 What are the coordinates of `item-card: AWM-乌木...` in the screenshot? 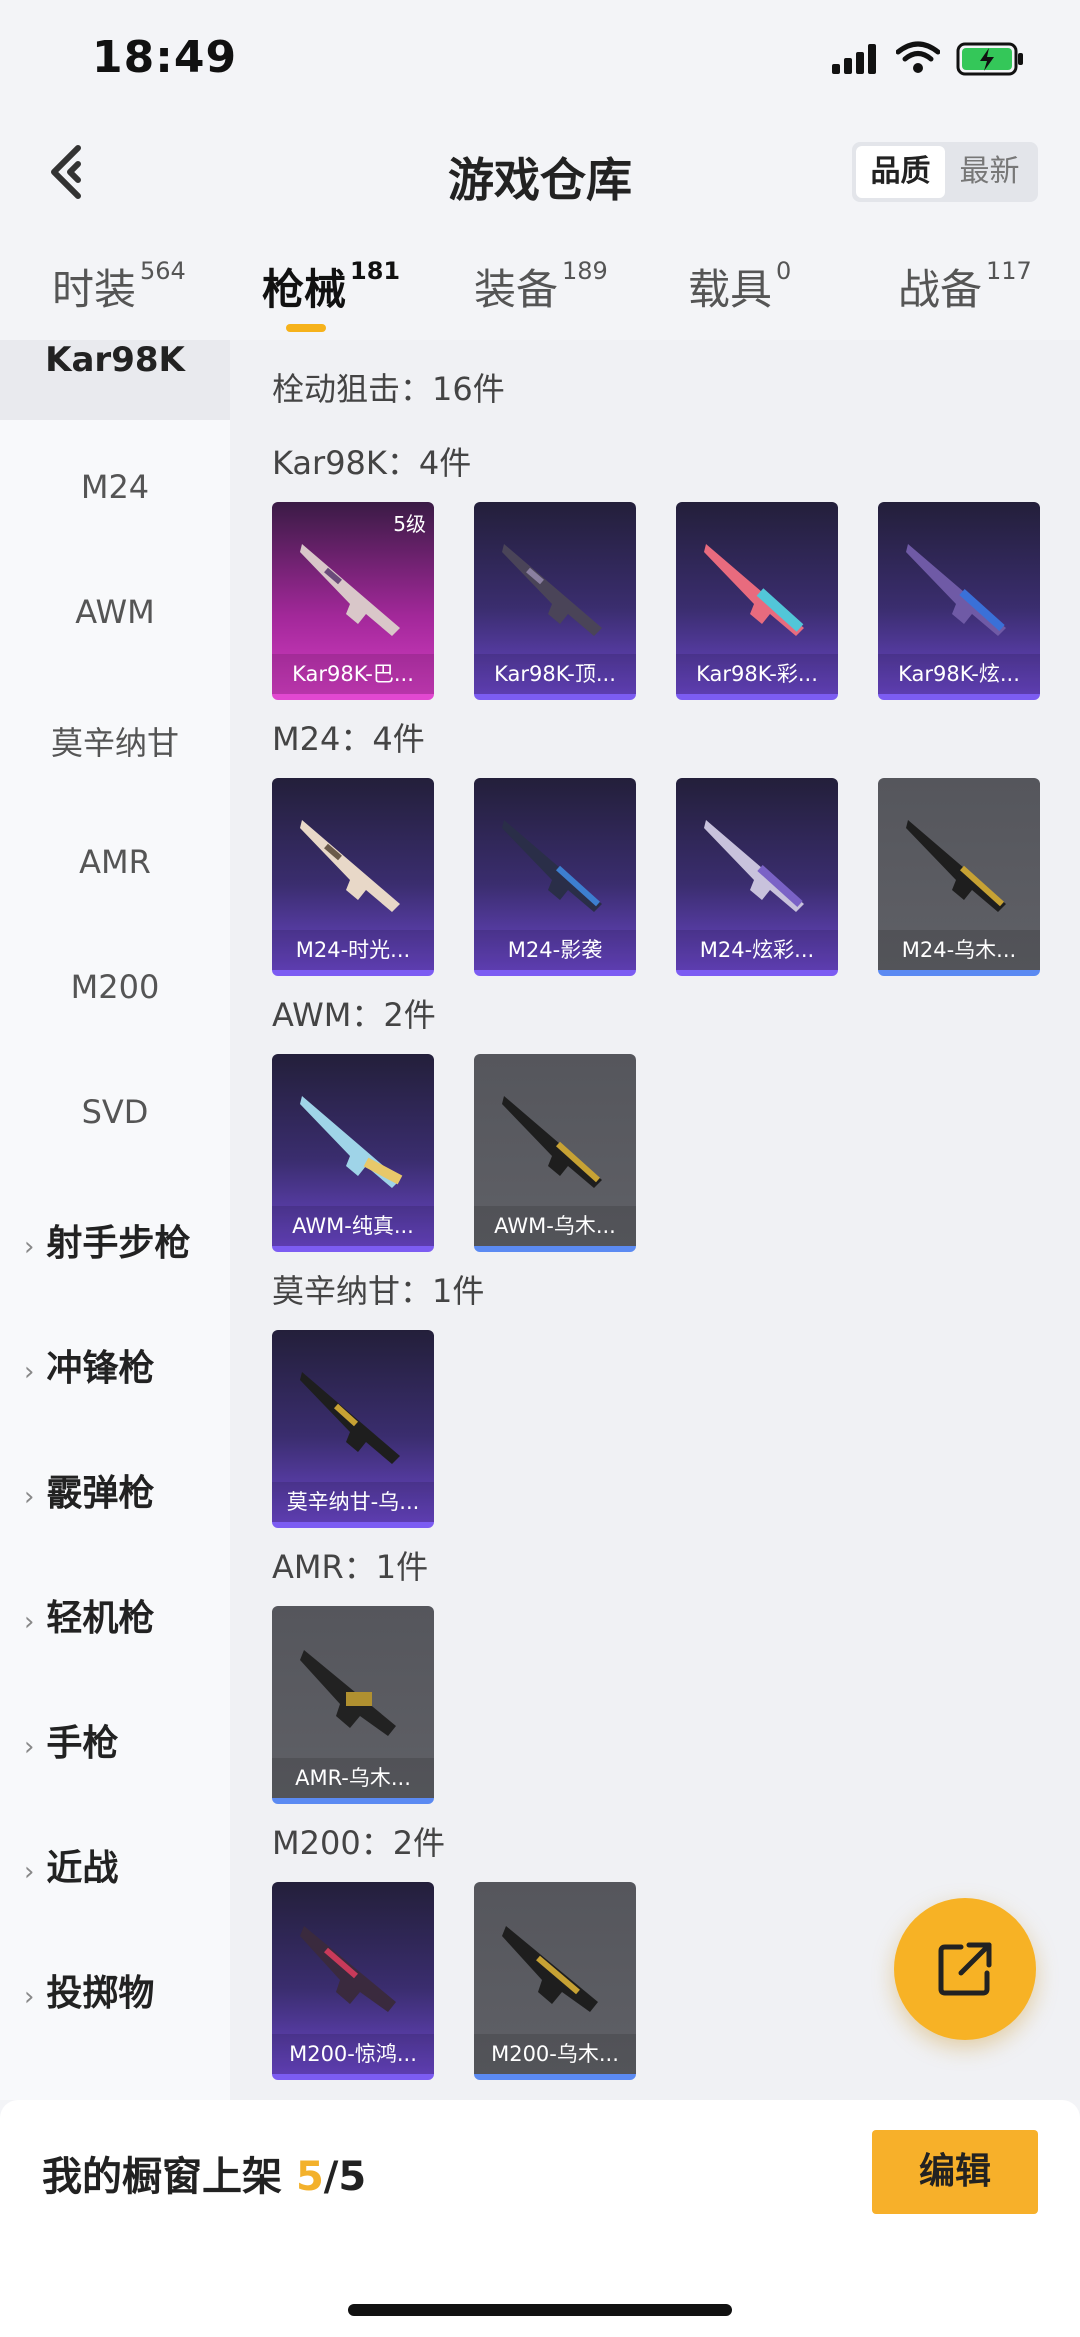 It's located at (555, 1153).